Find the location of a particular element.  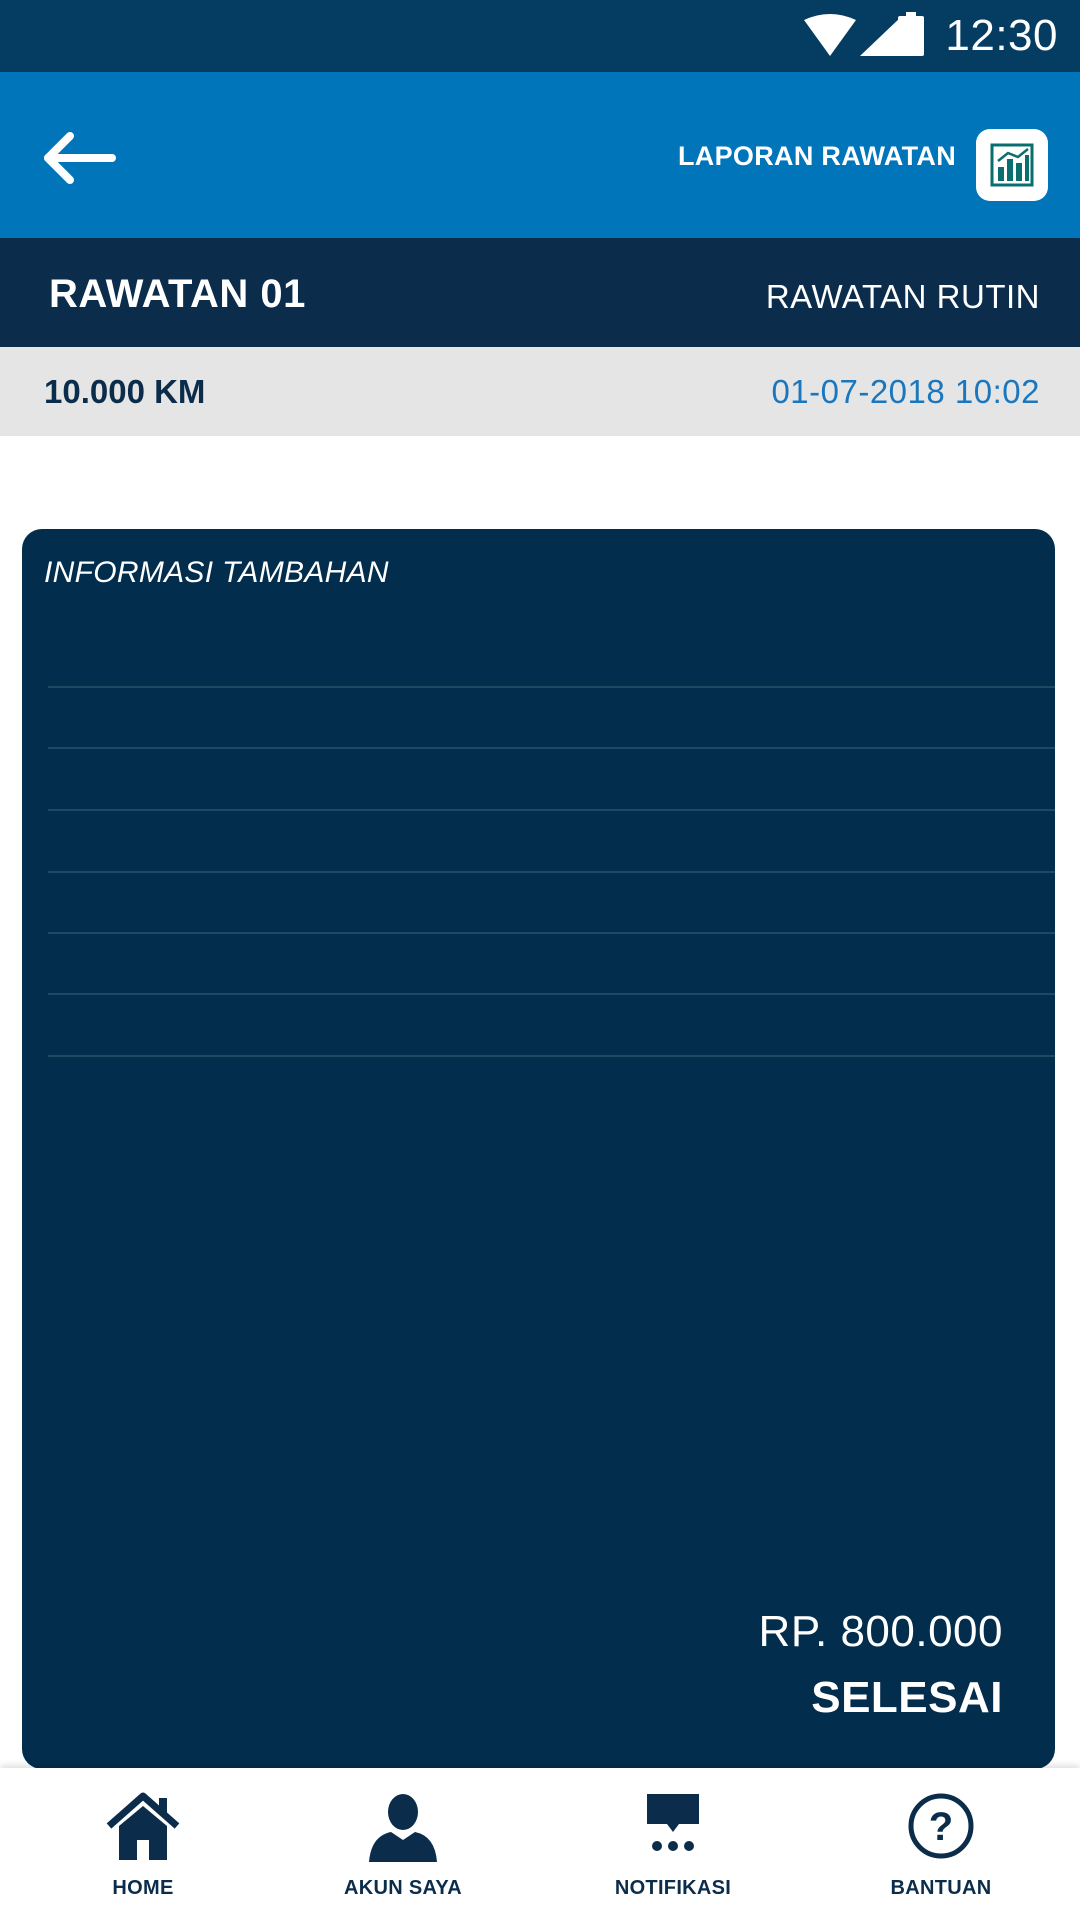

report-label: LAPORAN RAWATAN is located at coordinates (817, 156).